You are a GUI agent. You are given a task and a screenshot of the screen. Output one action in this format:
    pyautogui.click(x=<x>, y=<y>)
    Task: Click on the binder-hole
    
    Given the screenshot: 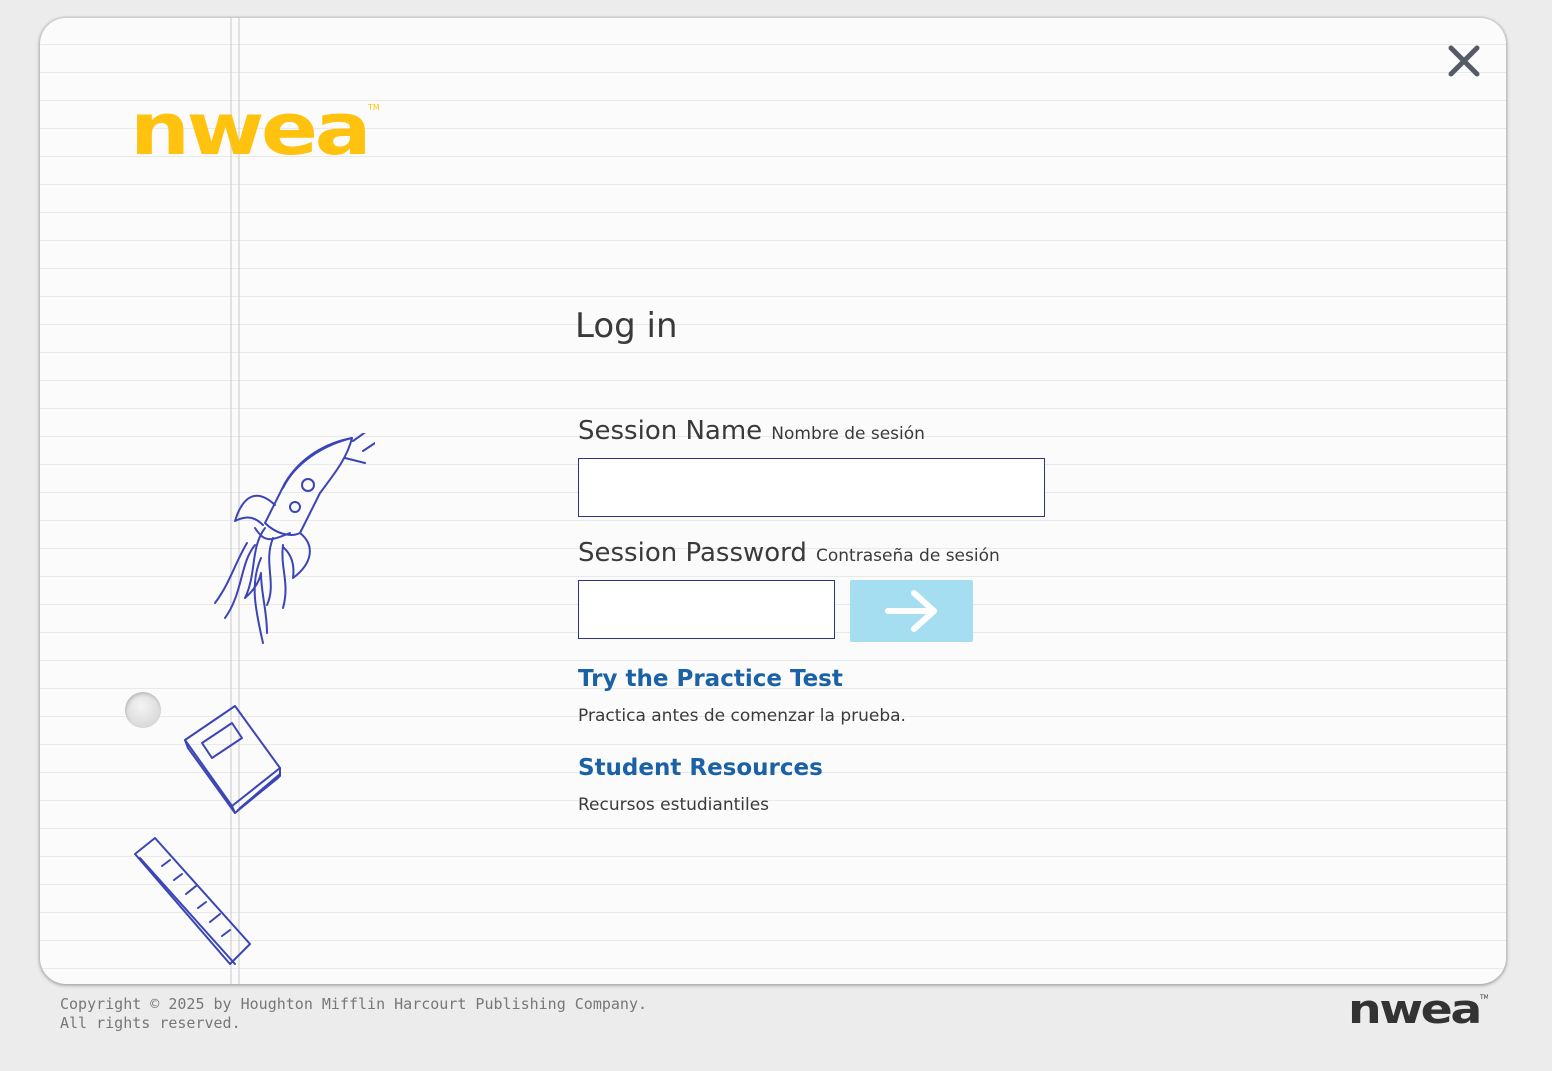 What is the action you would take?
    pyautogui.click(x=143, y=710)
    